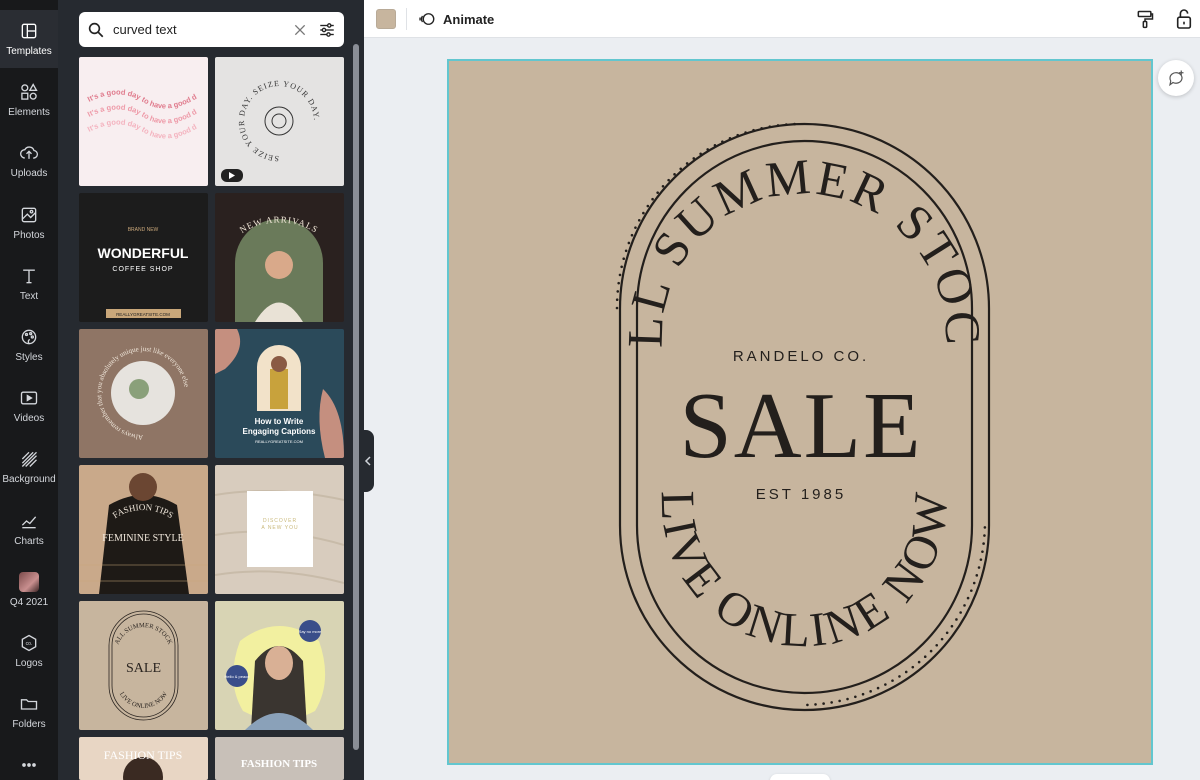  Describe the element at coordinates (202, 29) in the screenshot. I see `search-input` at that location.